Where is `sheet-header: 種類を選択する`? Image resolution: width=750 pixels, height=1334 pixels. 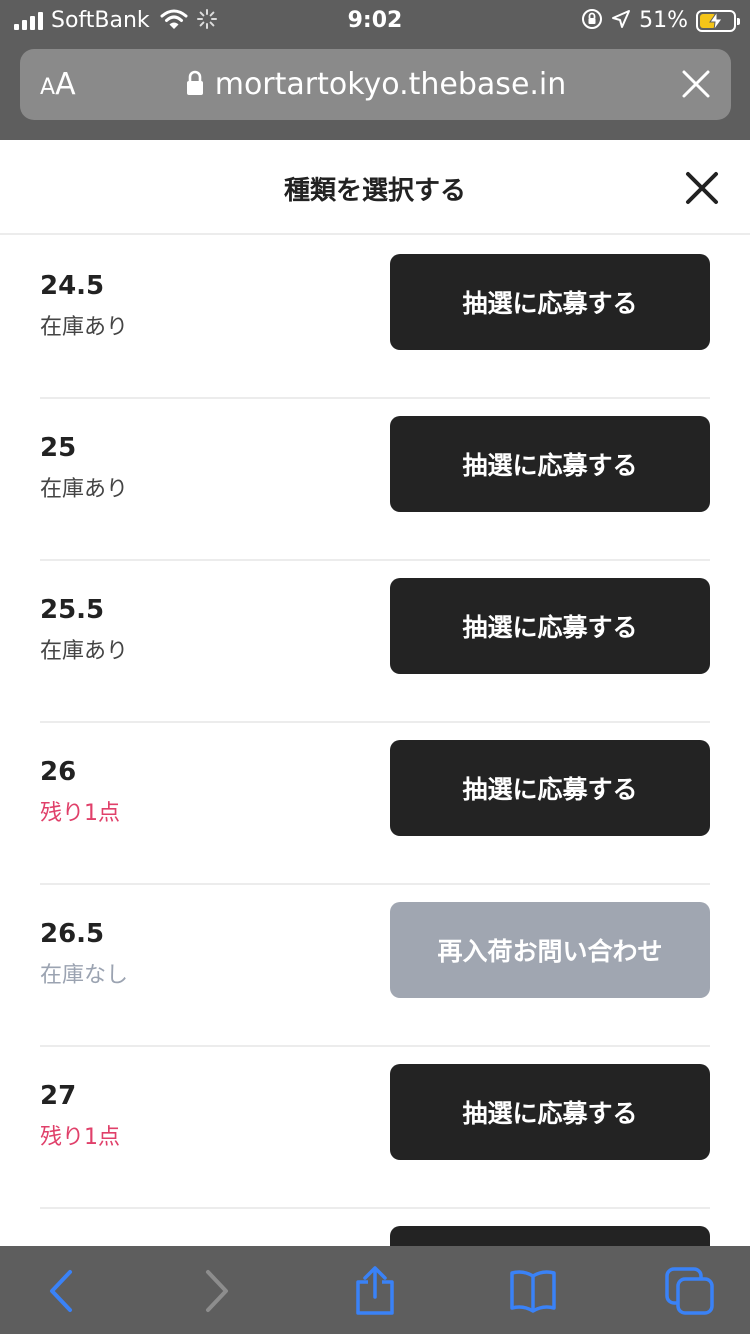 sheet-header: 種類を選択する is located at coordinates (375, 187).